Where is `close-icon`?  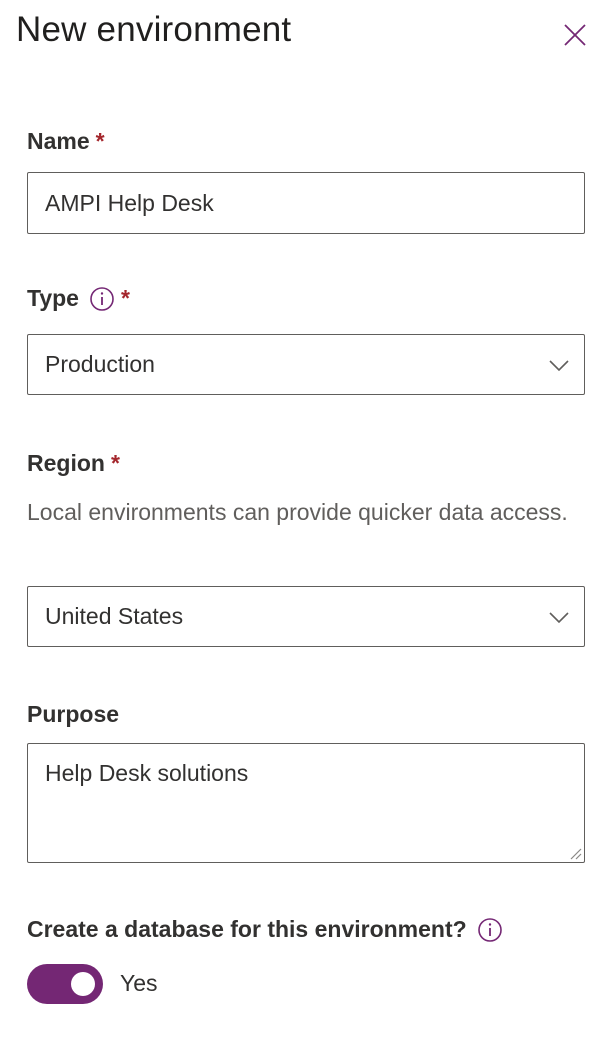
close-icon is located at coordinates (575, 35).